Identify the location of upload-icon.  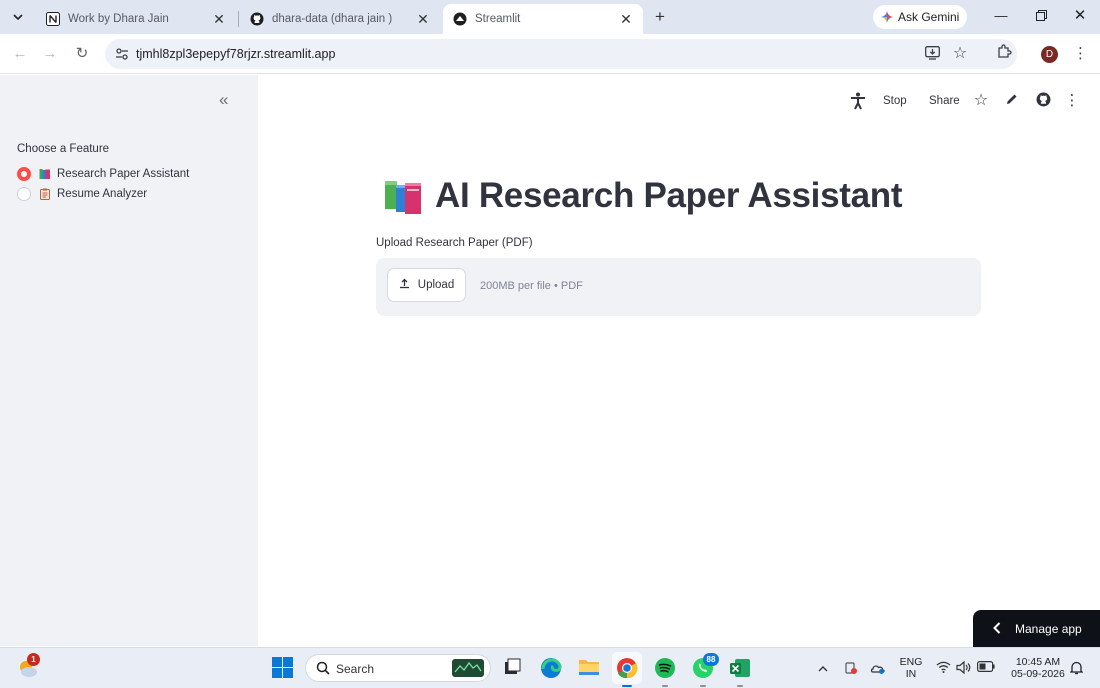
(404, 285).